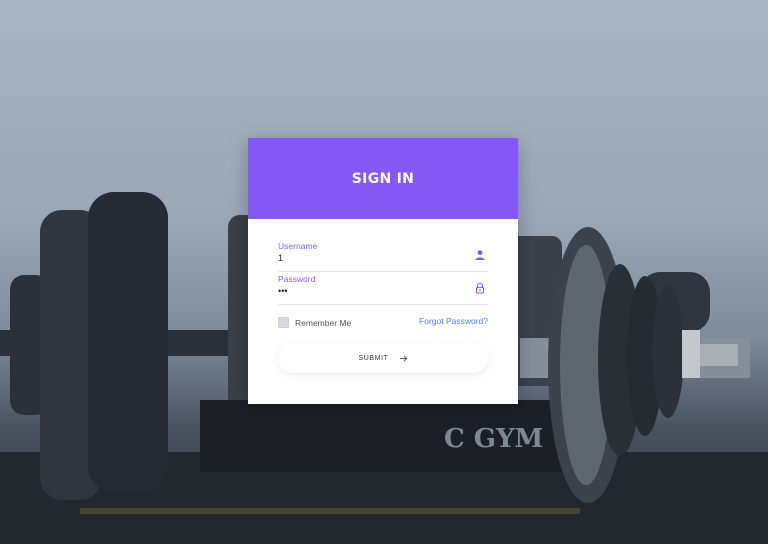 The width and height of the screenshot is (768, 544). I want to click on remember-me-label: Remember Me, so click(323, 322).